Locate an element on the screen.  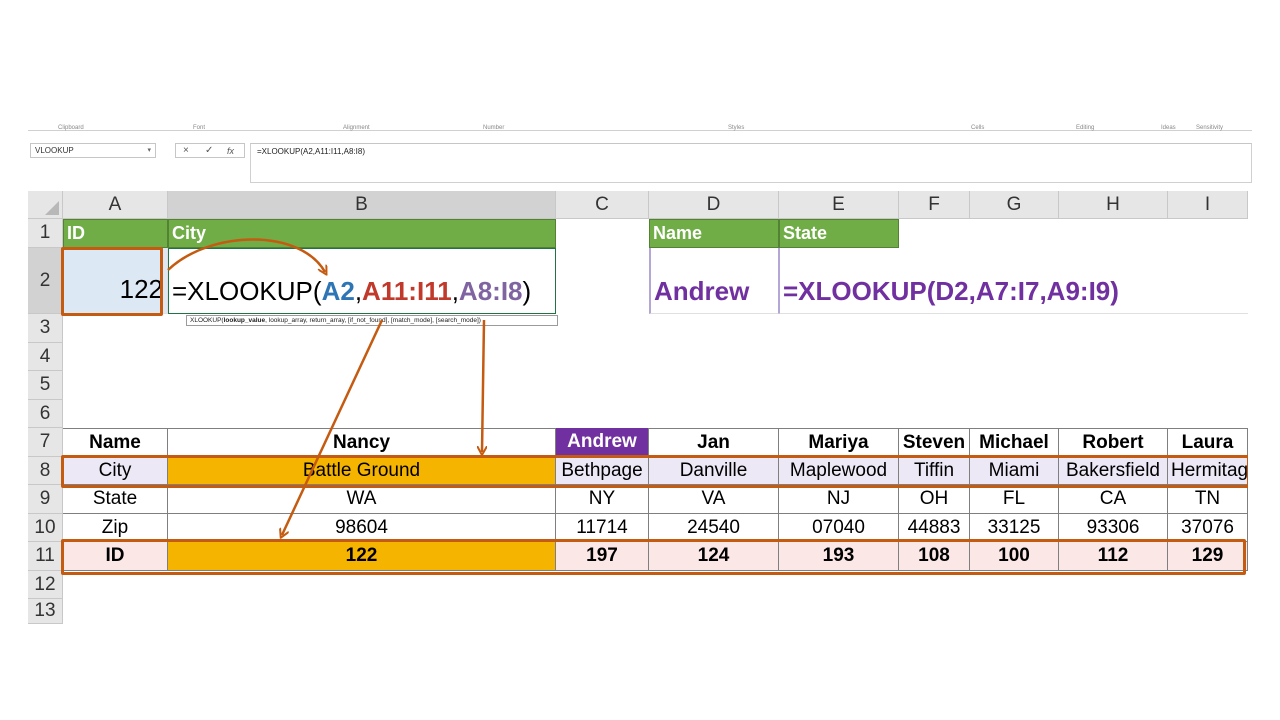
arrow-lookup-array is located at coordinates (333, 427).